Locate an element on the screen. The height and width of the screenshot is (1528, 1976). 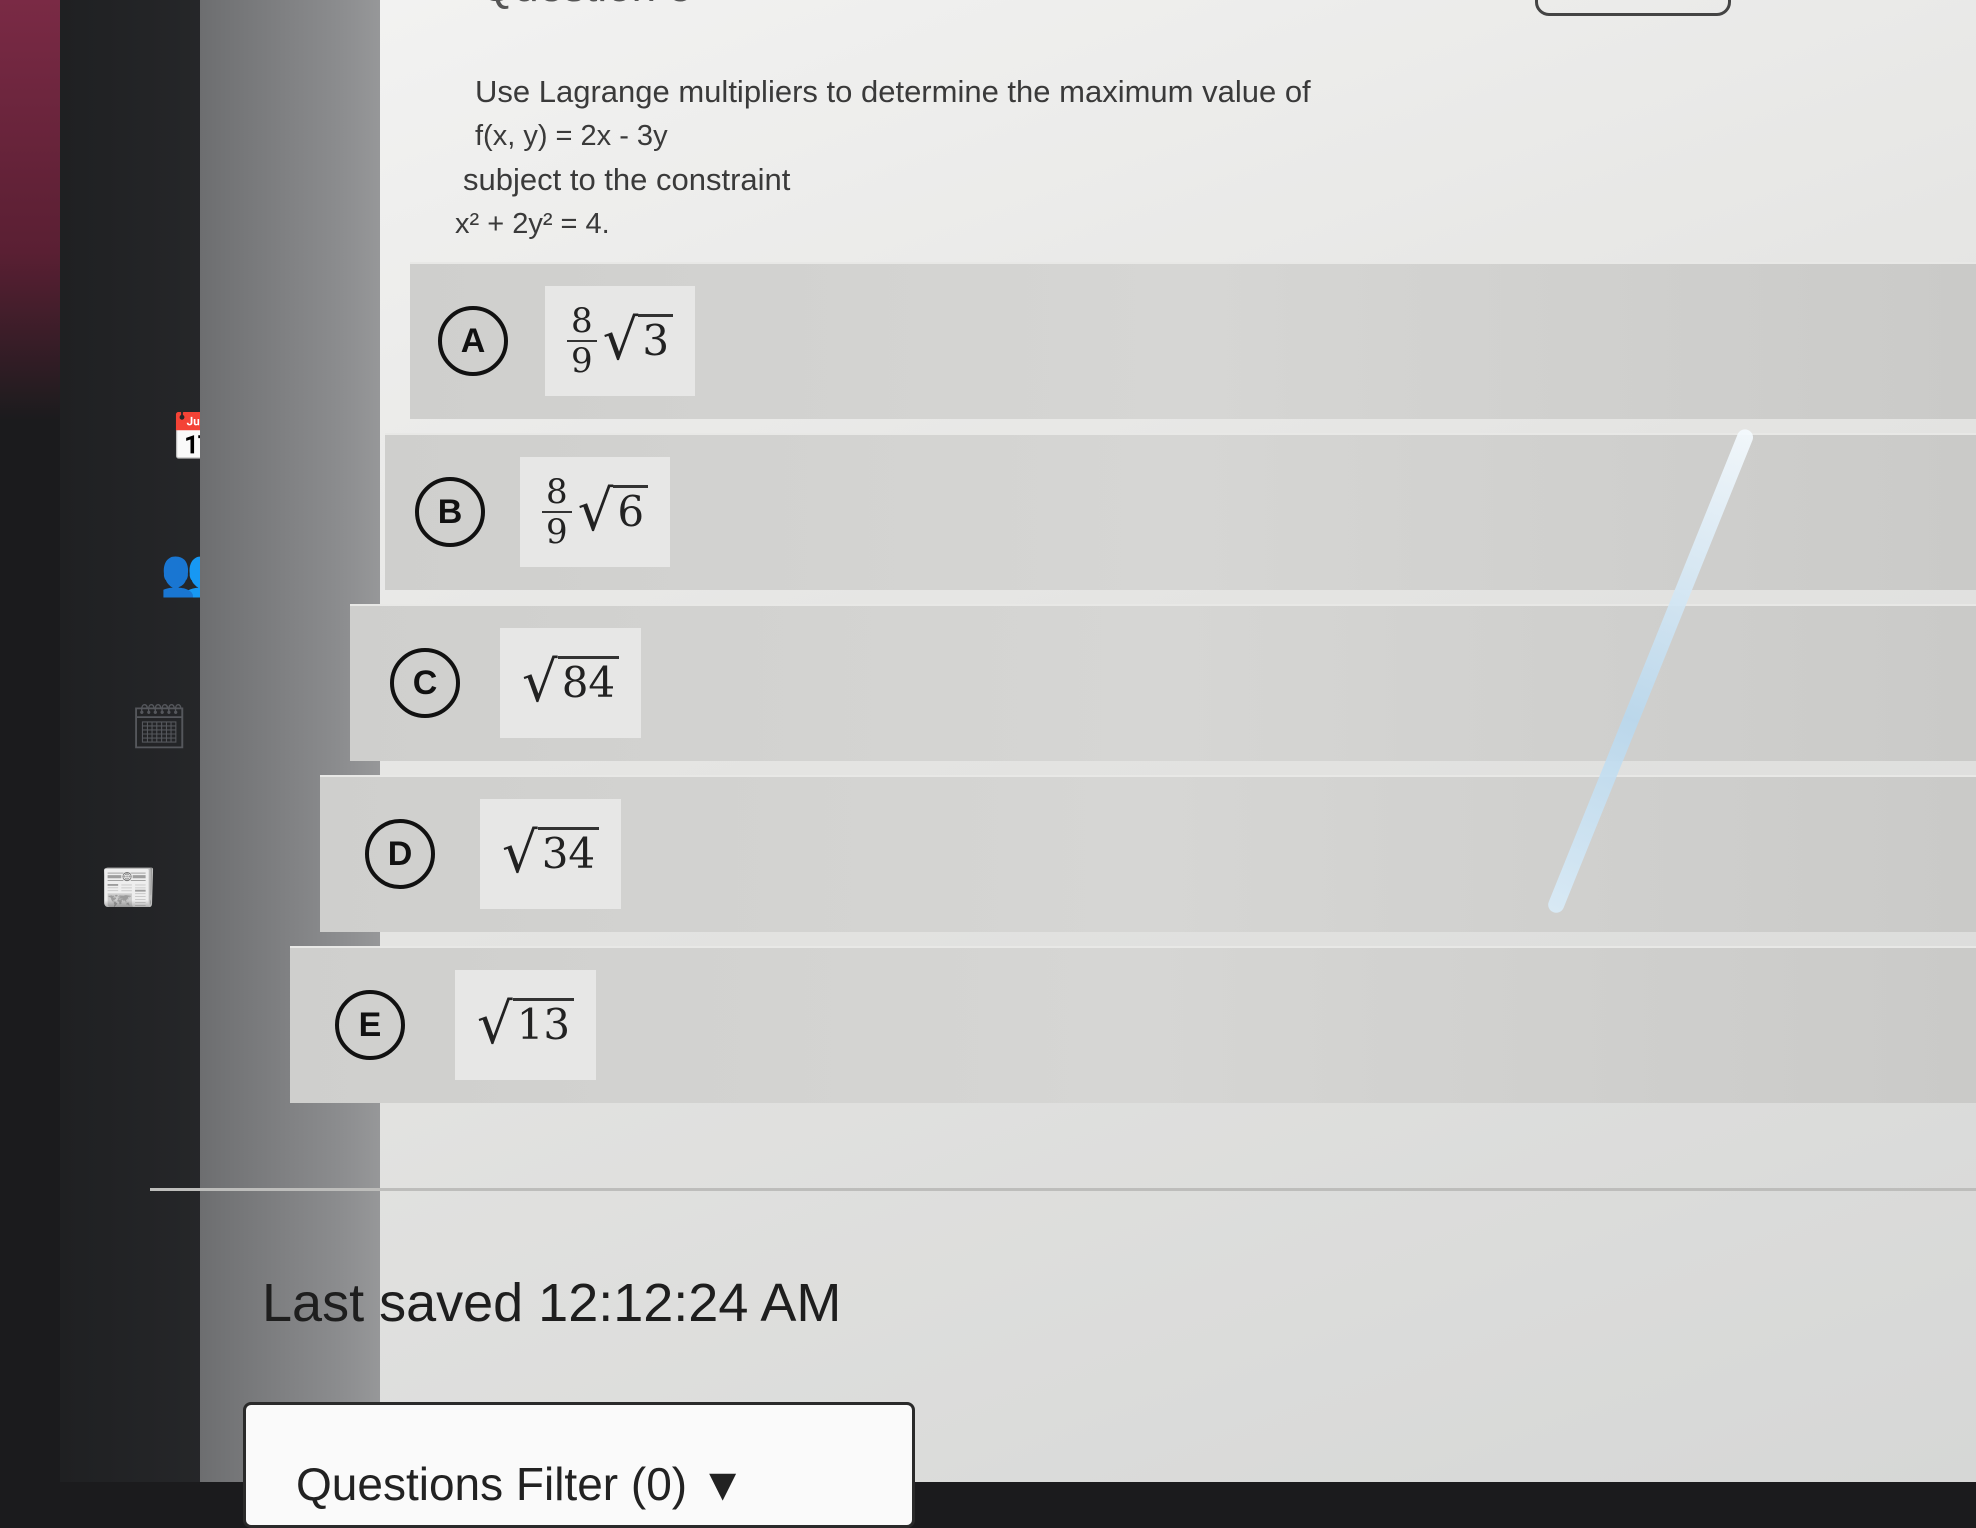
square-root: √ 84 is located at coordinates (571, 682).